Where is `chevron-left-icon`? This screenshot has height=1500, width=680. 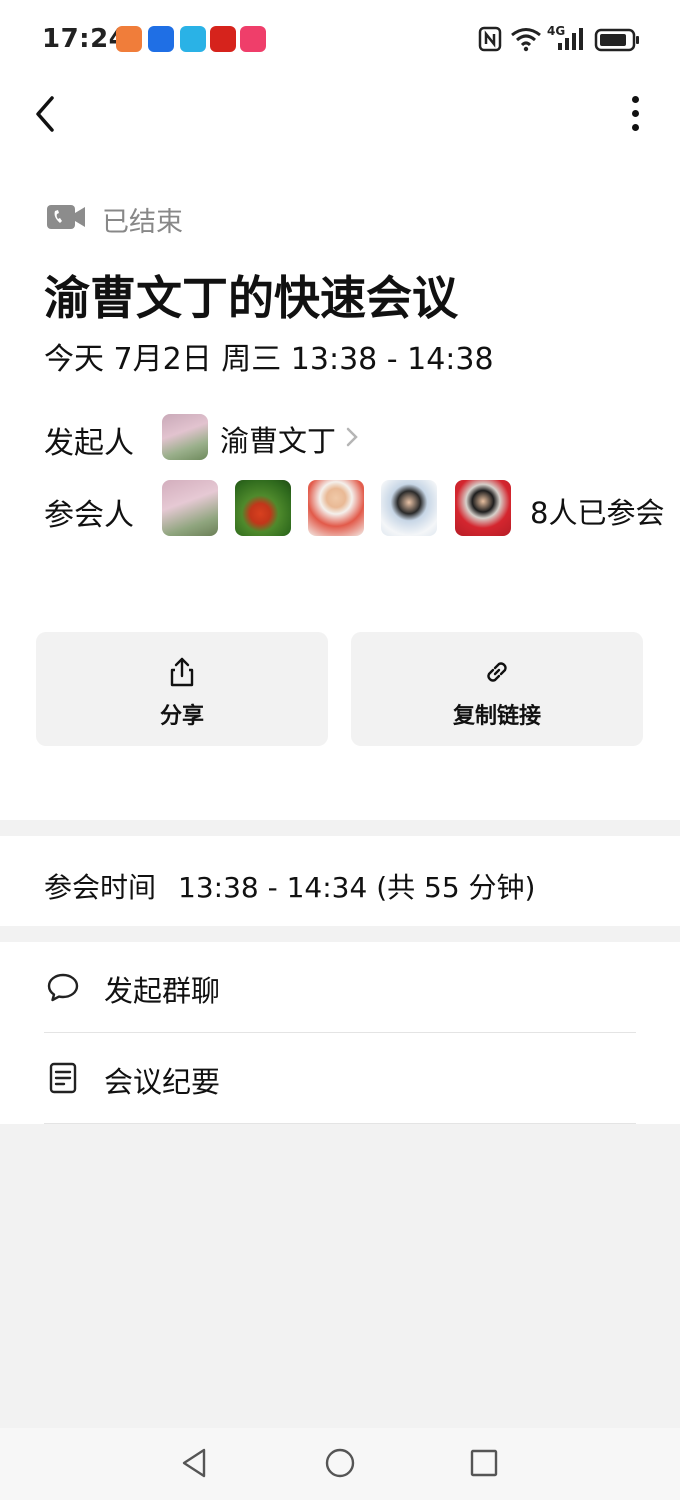
chevron-left-icon is located at coordinates (48, 114).